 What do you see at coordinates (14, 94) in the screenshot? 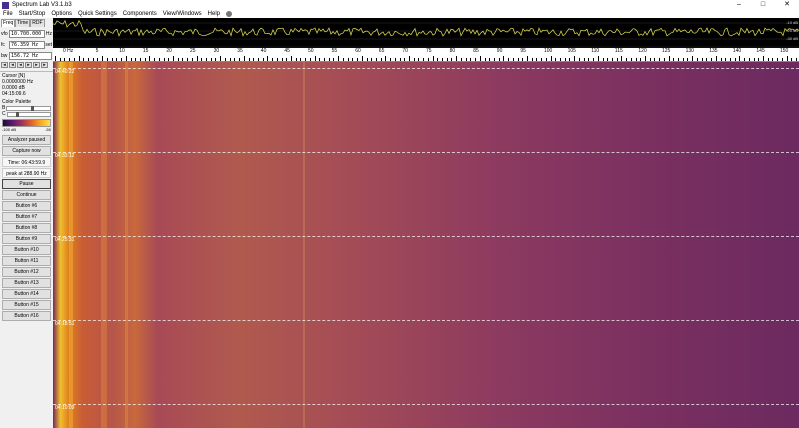
I see `cursor-time: 04:15:09.6` at bounding box center [14, 94].